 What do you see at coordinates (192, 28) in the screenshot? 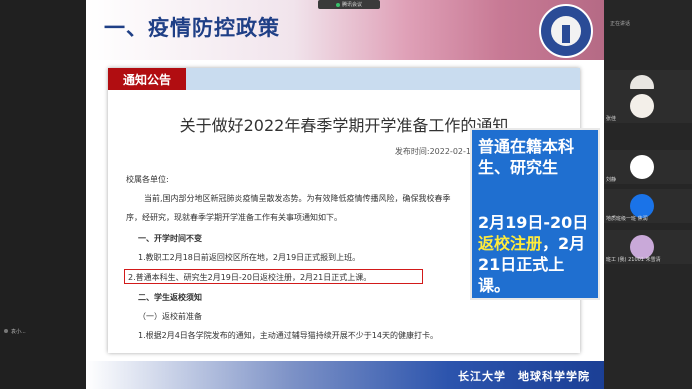
I see `slide-title: 一、疫情防控政策` at bounding box center [192, 28].